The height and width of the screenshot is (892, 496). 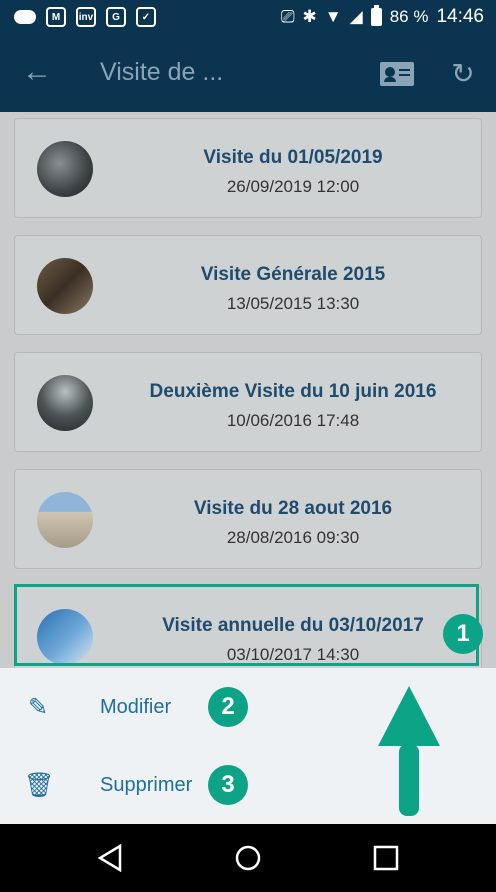 I want to click on pencil-icon: ✎, so click(x=38, y=707).